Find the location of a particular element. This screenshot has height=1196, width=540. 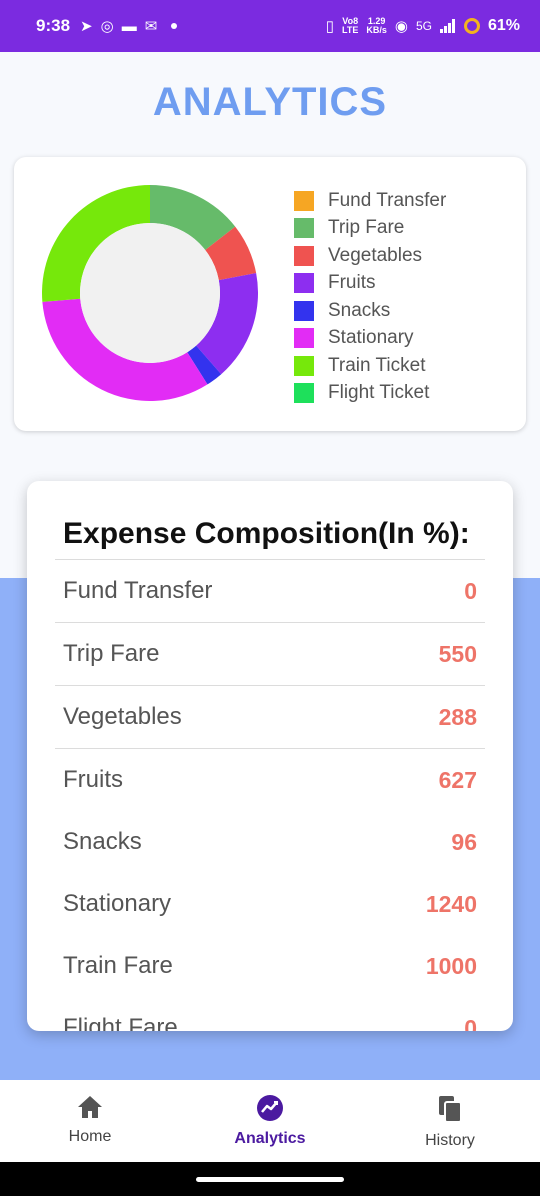

whatsapp-icon: ◎ is located at coordinates (107, 26).